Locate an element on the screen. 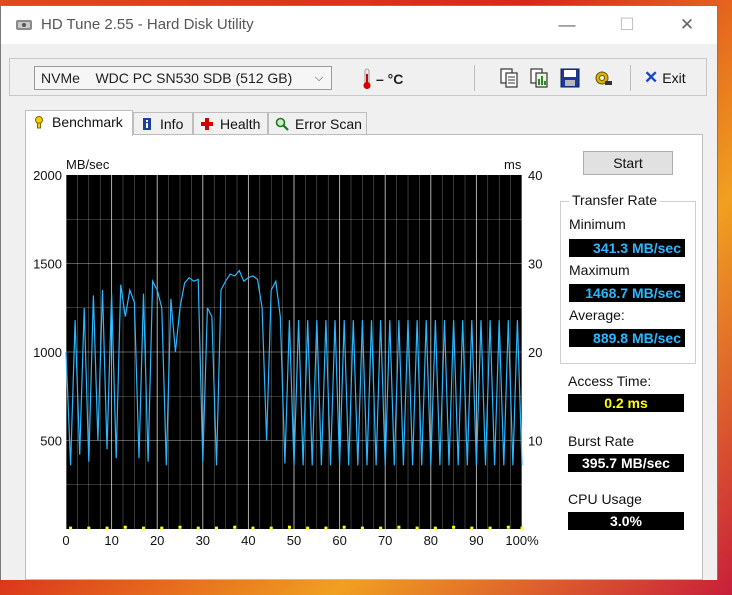  copy-text-icon is located at coordinates (509, 78).